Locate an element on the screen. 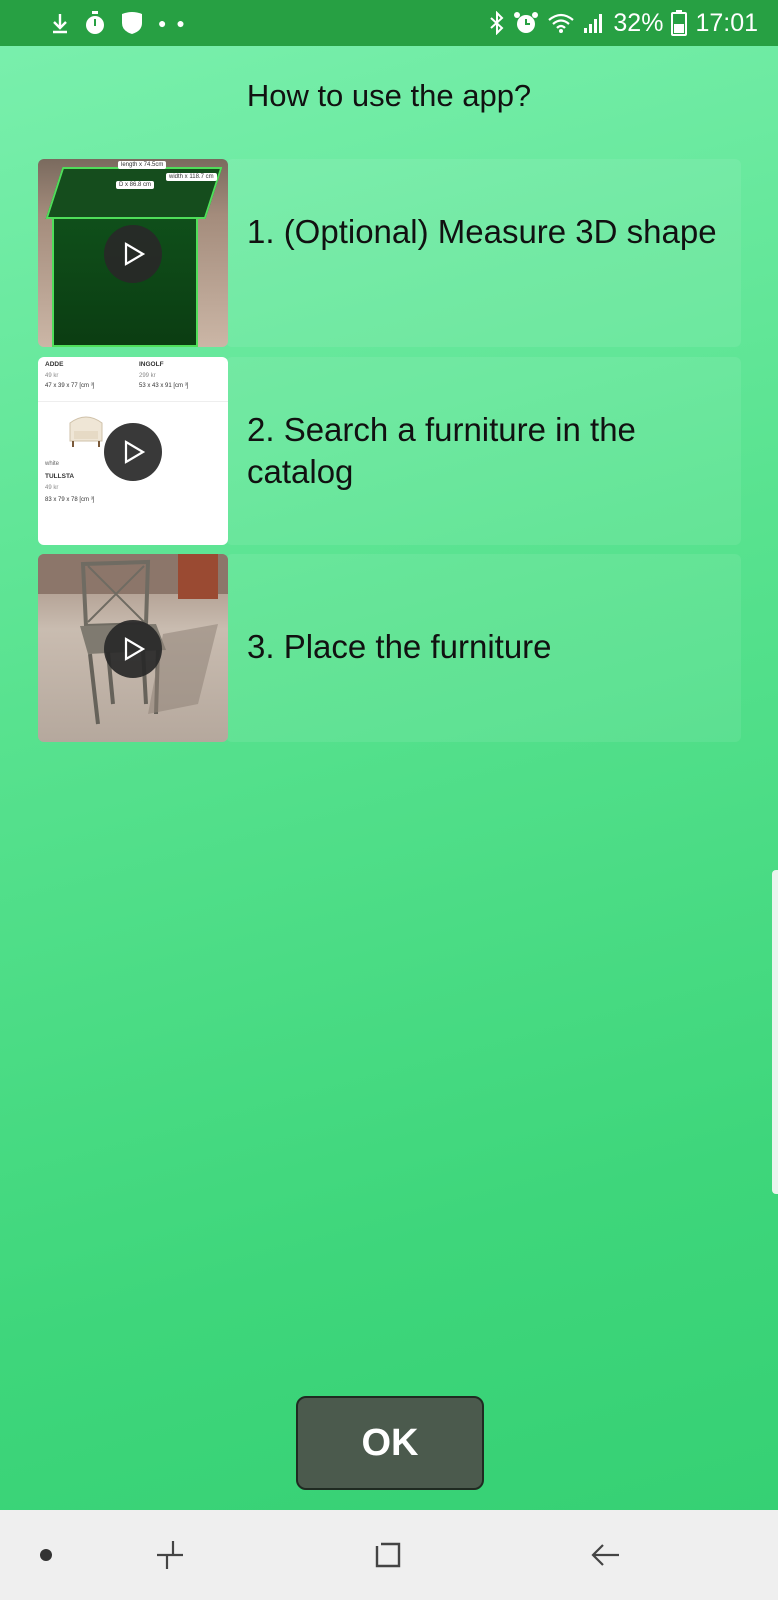  status-right: 32% 17:01 is located at coordinates (623, 23).